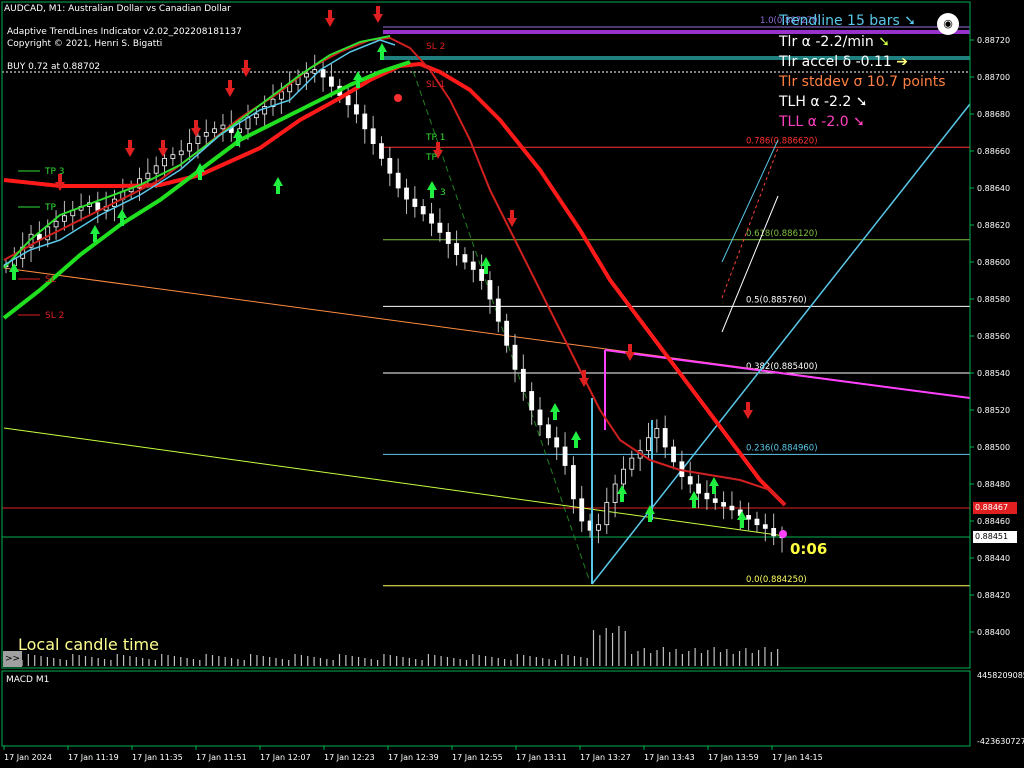  Describe the element at coordinates (993, 373) in the screenshot. I see `y-tick-label: 0.88540` at that location.